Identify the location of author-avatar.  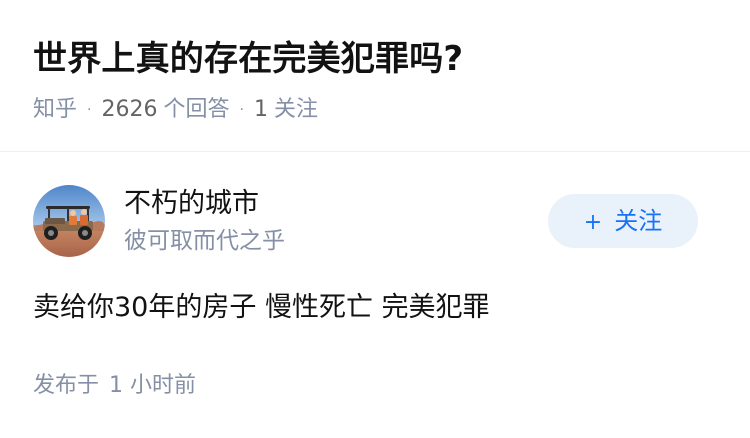
(69, 221).